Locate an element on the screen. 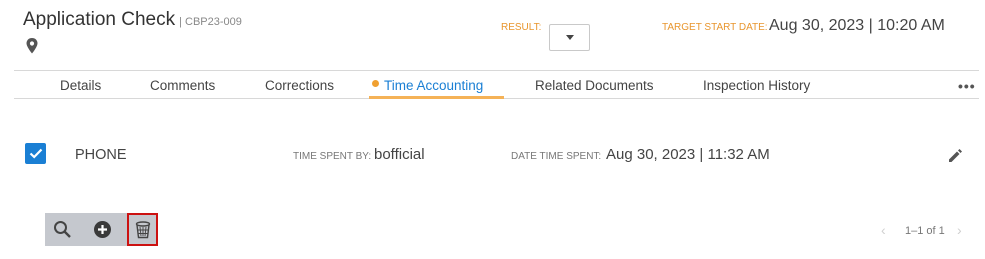 The width and height of the screenshot is (985, 259). result-dropdown is located at coordinates (569, 37).